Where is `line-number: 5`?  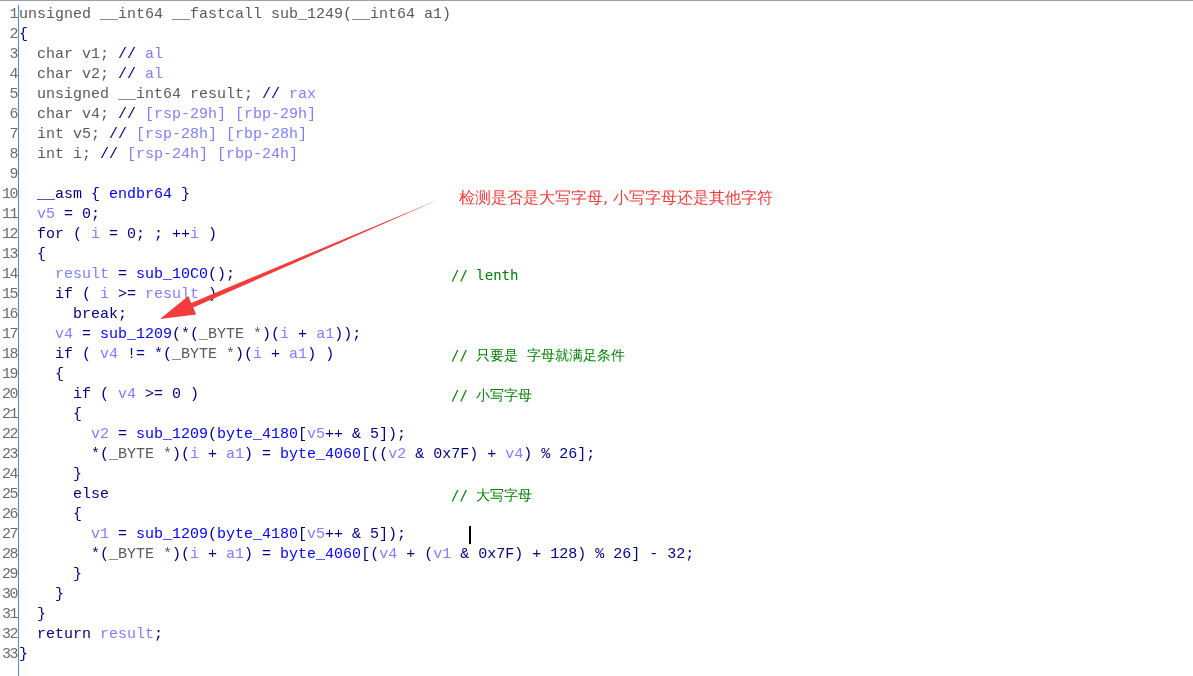
line-number: 5 is located at coordinates (13, 95).